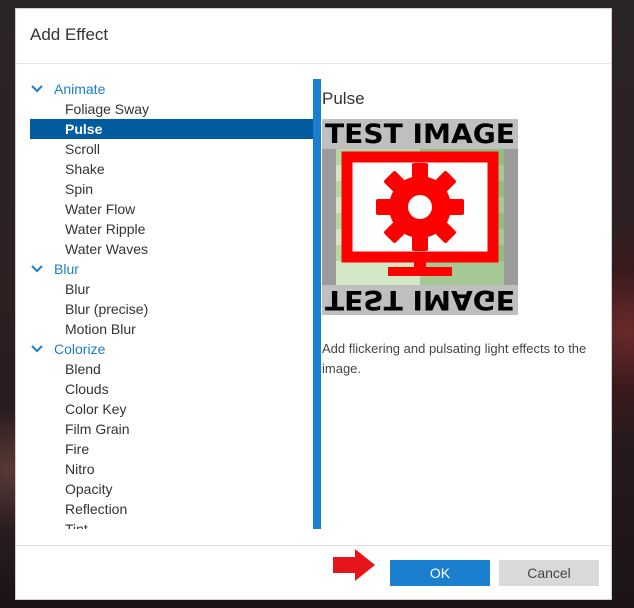 This screenshot has width=634, height=608. What do you see at coordinates (96, 509) in the screenshot?
I see `tree-item-label: Reflection` at bounding box center [96, 509].